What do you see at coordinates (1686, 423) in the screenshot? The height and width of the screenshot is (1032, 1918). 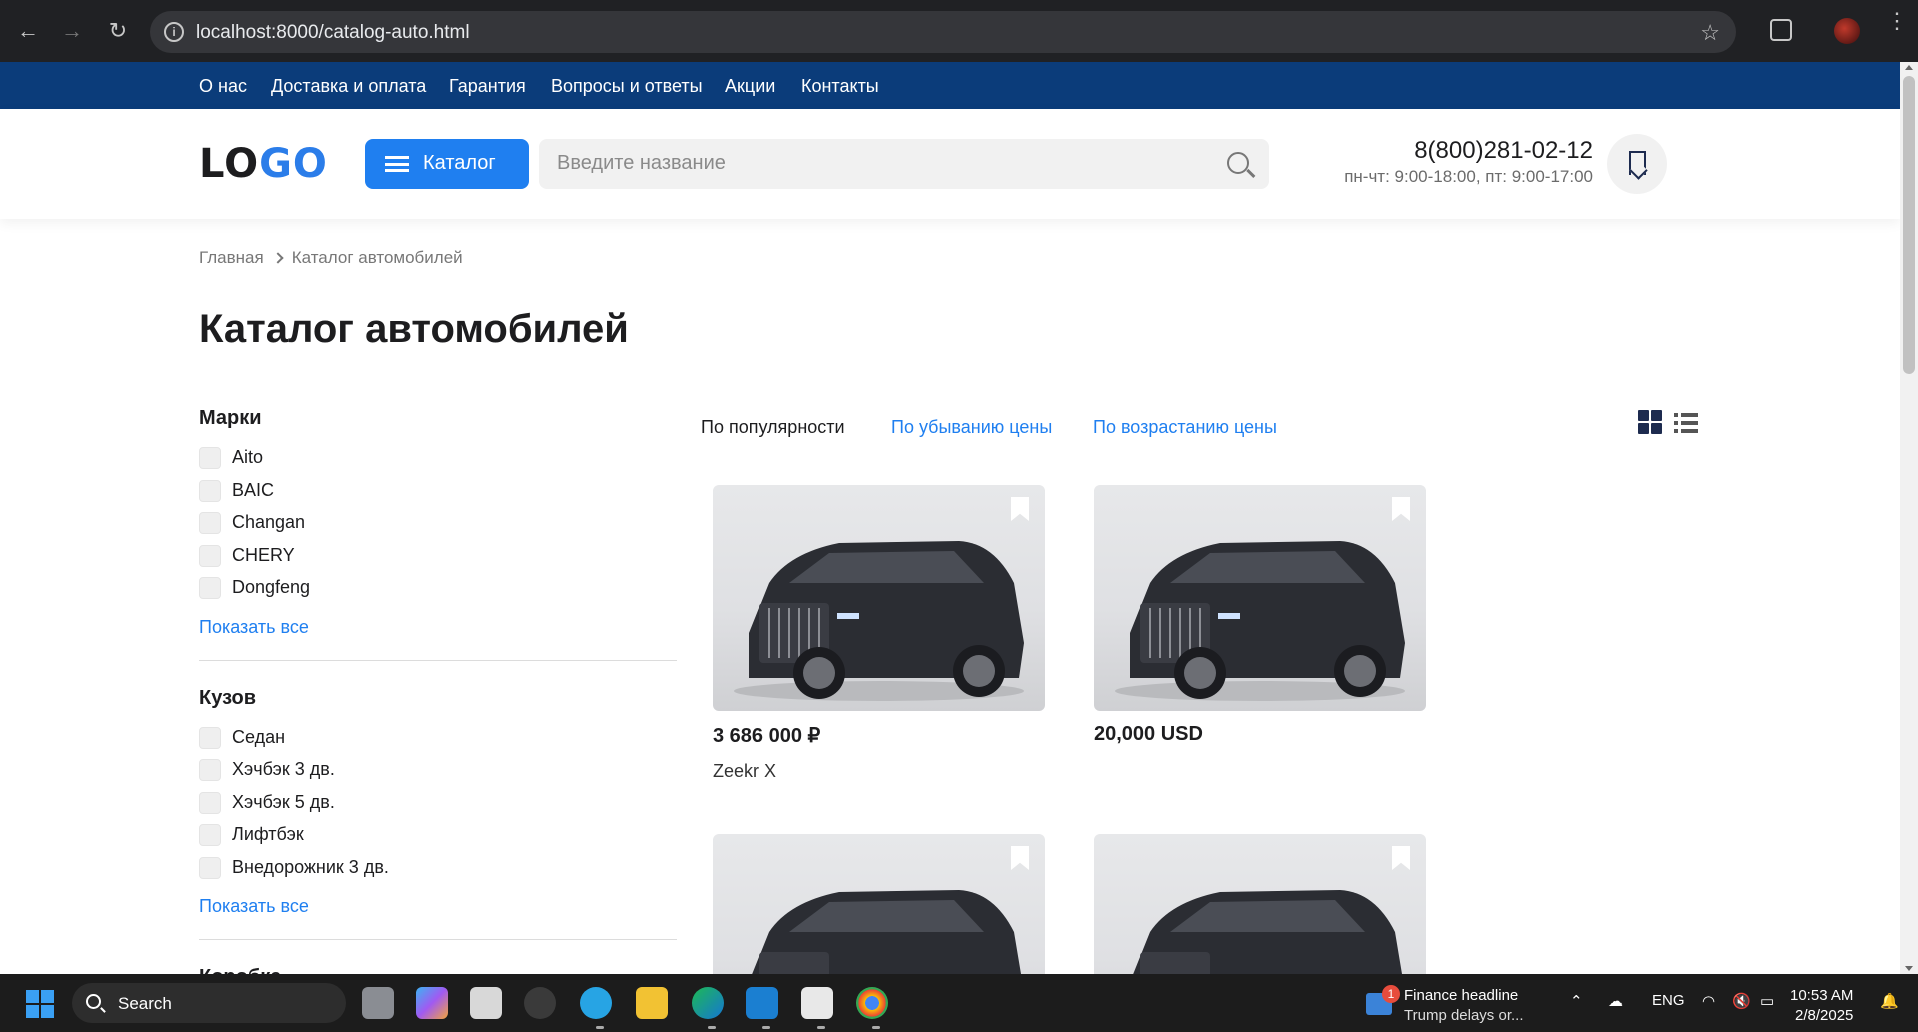 I see `list-view-icon` at bounding box center [1686, 423].